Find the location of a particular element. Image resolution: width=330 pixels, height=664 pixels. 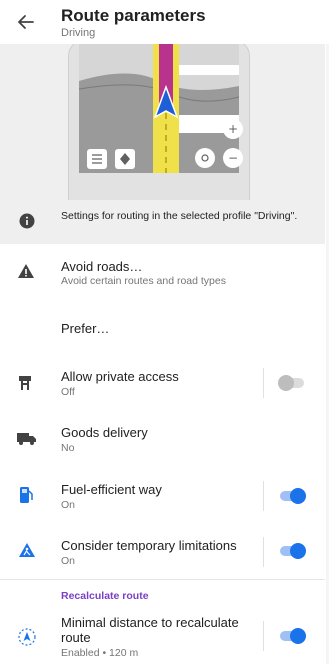

temp-limitations-row: Consider temporary limitations On is located at coordinates (162, 552).